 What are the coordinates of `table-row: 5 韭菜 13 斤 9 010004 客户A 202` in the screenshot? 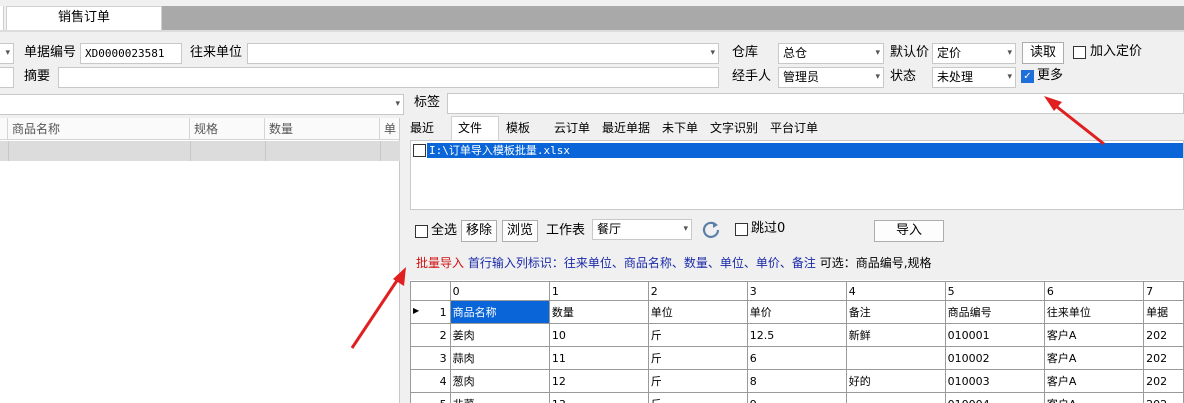 It's located at (797, 397).